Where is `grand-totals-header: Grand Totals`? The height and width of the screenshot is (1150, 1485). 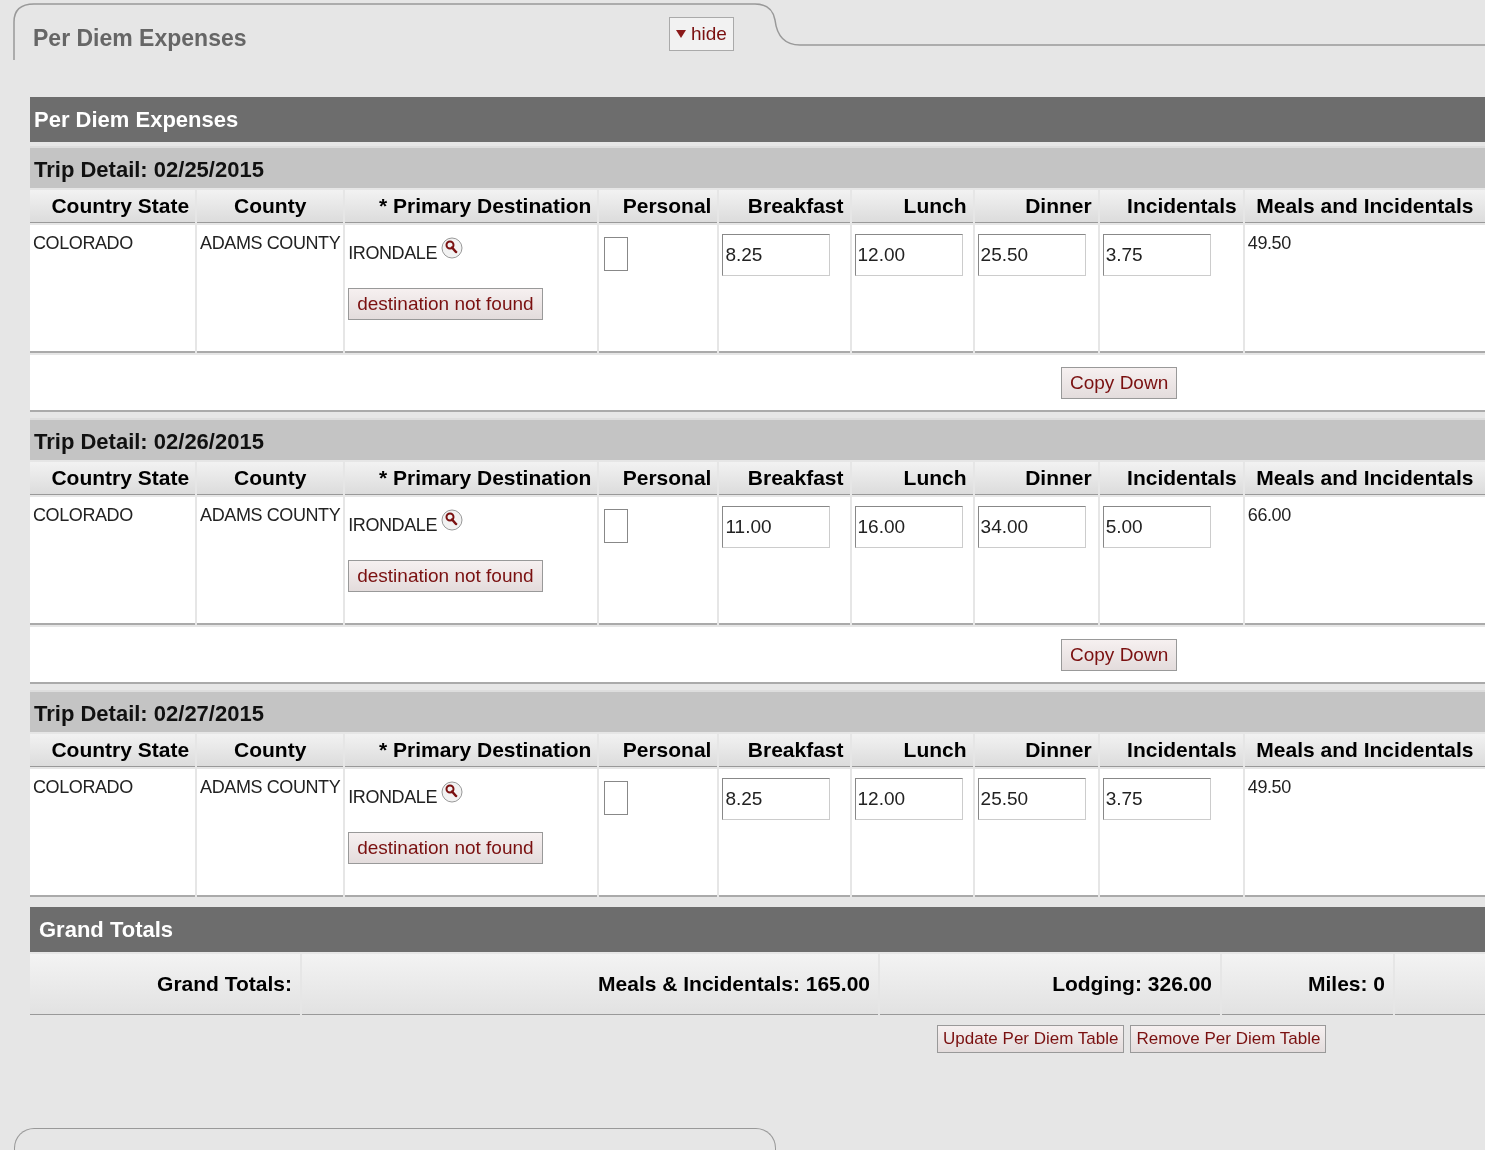 grand-totals-header: Grand Totals is located at coordinates (757, 929).